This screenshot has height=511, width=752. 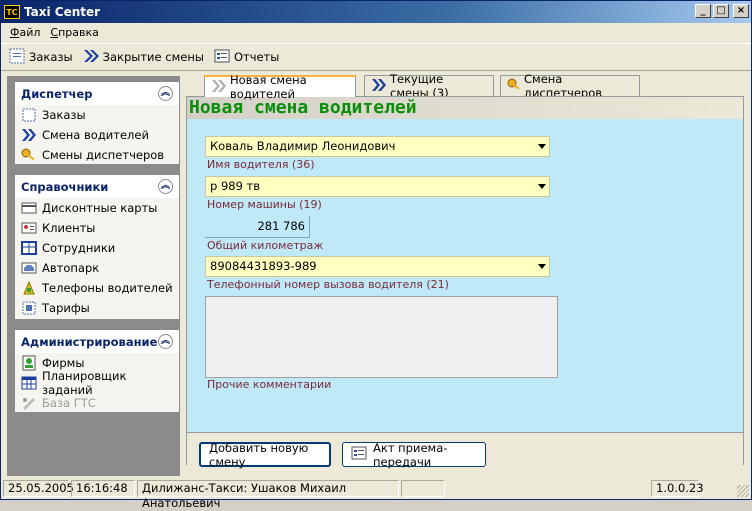 I want to click on handover-act-label: Акт приема-передачи, so click(x=410, y=454).